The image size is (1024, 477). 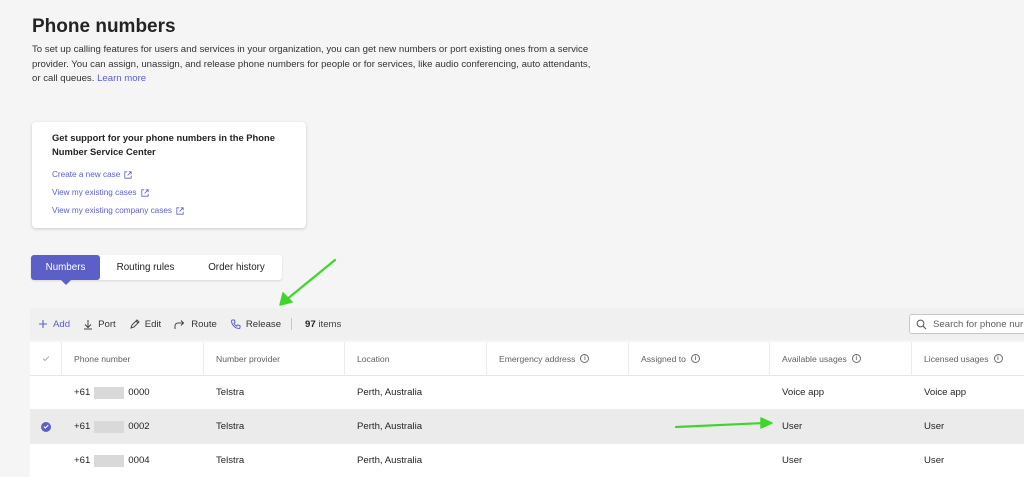 What do you see at coordinates (945, 392) in the screenshot?
I see `licensed-usages-cell: Voice app` at bounding box center [945, 392].